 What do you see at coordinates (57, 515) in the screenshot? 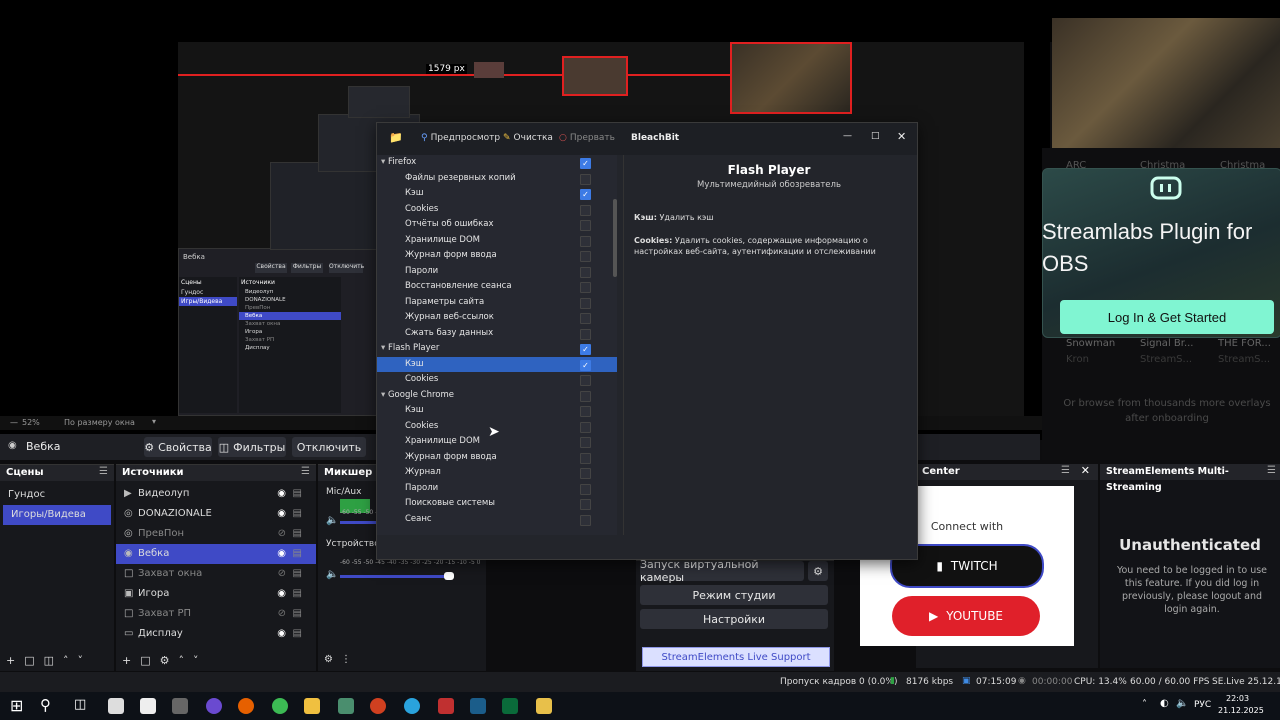
I see `scene-item: Игоры/Видева` at bounding box center [57, 515].